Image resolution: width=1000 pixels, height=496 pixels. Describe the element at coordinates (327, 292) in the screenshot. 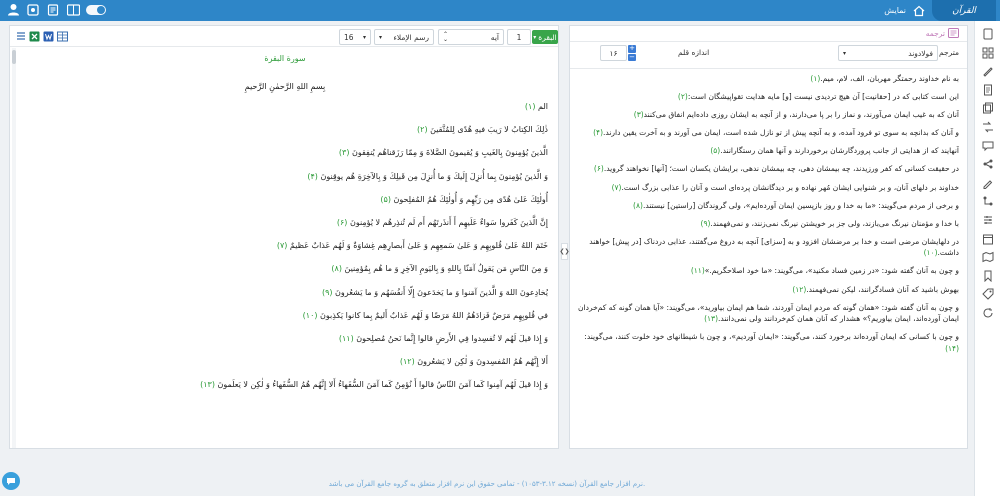

I see `ayah-number: (۹)` at that location.